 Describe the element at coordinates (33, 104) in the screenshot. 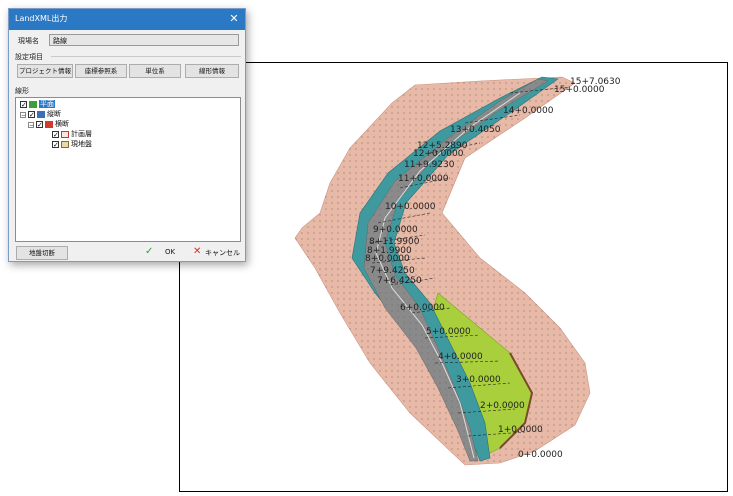

I see `plan-icon` at that location.